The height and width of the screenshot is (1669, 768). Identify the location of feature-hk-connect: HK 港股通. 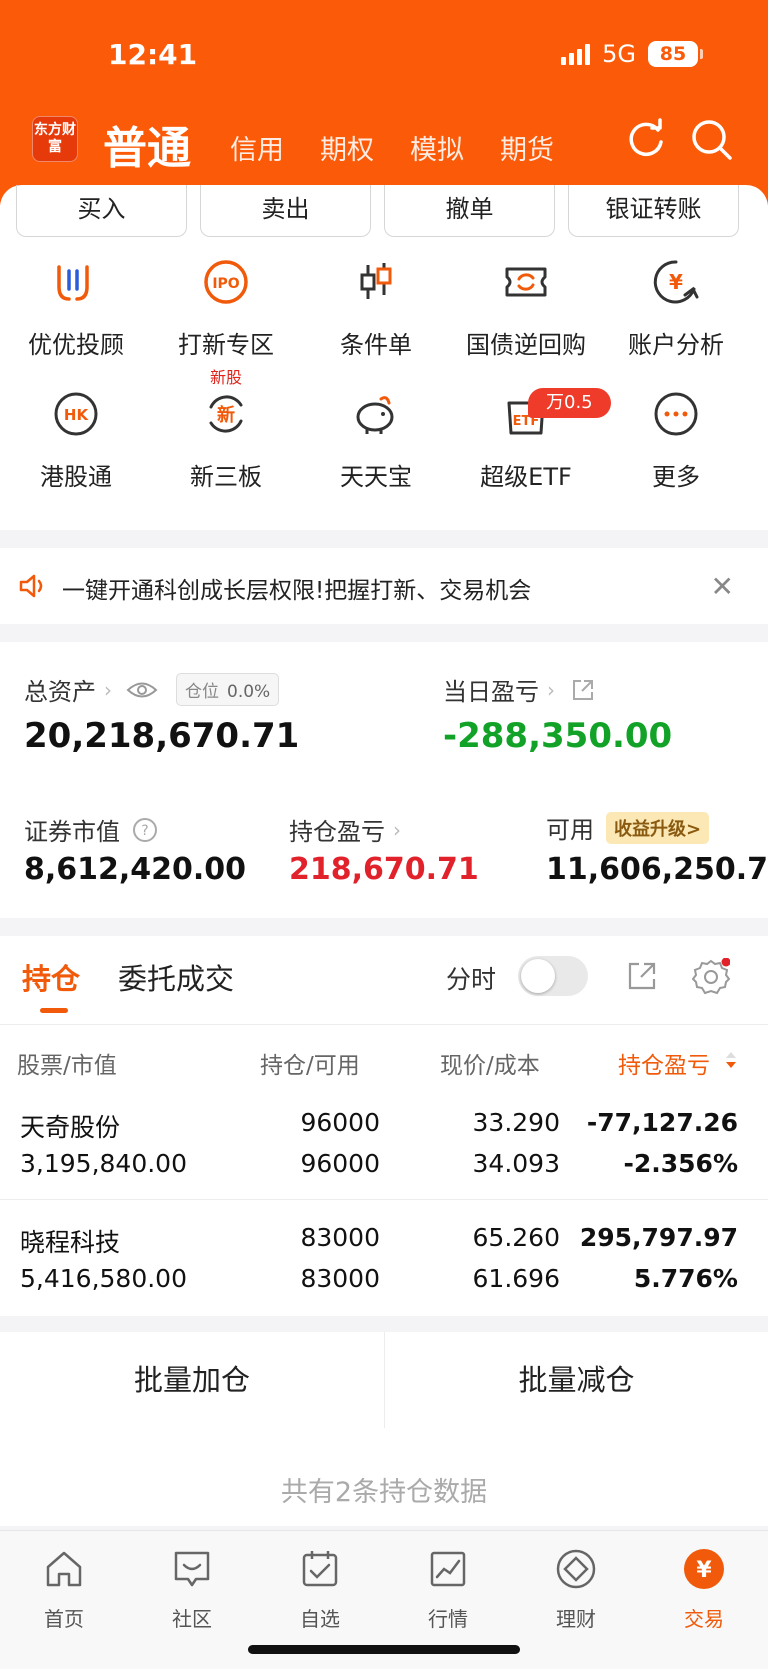
(76, 440).